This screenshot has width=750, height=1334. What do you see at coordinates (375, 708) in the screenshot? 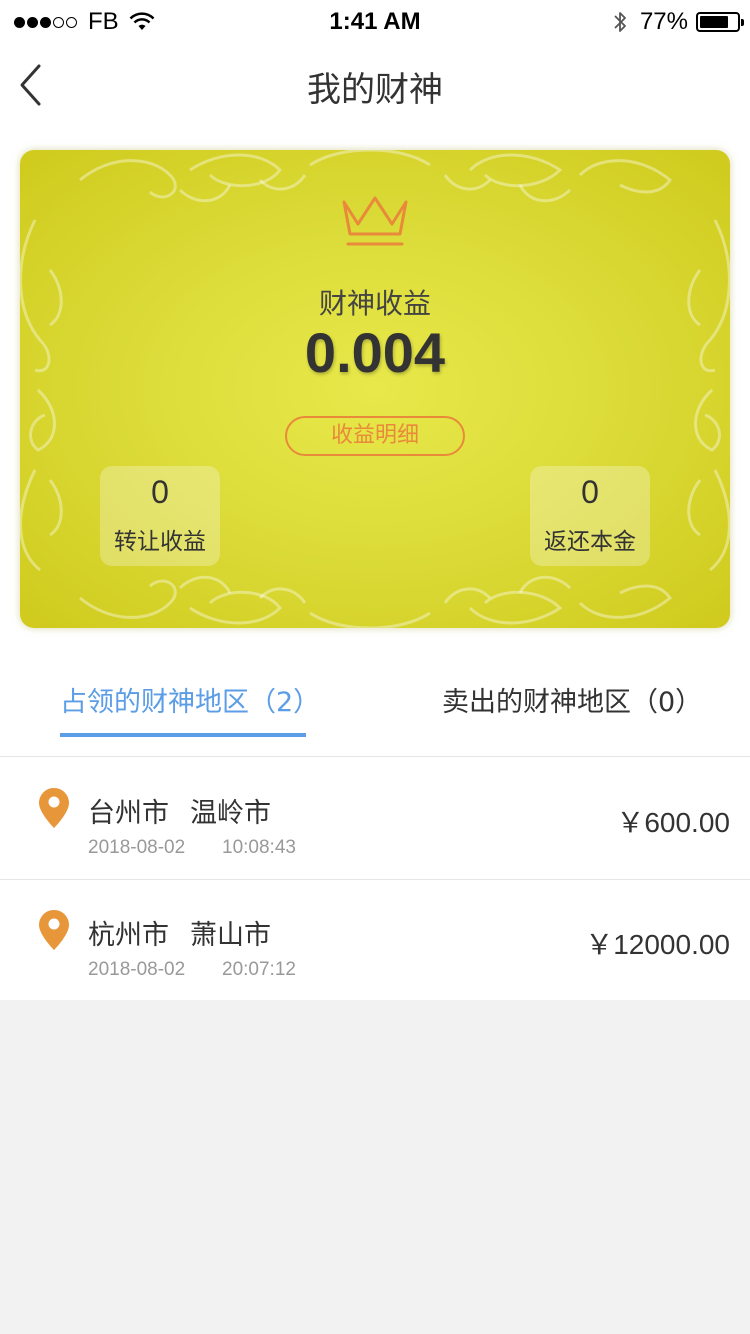
I see `region-tabs: 占领的财神地区（2） 卖出的财神地区（0）` at bounding box center [375, 708].